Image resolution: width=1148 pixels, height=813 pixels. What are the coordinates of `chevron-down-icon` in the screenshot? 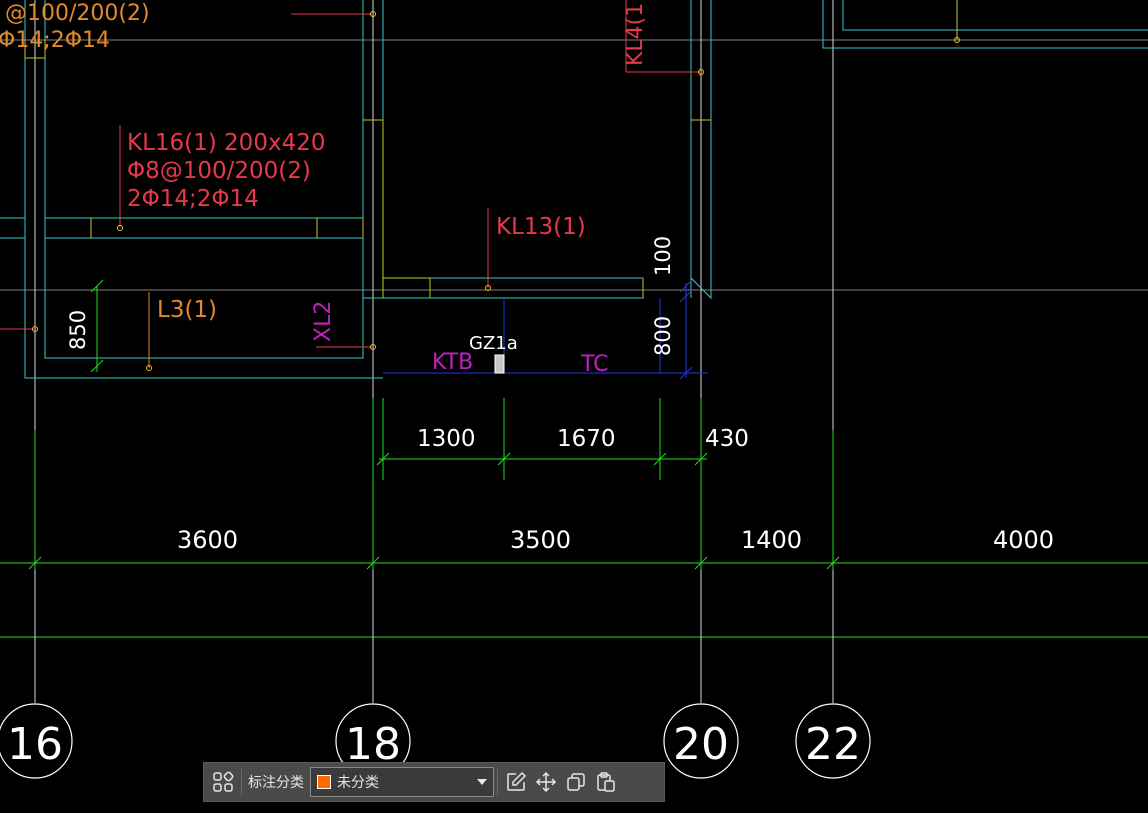 It's located at (482, 782).